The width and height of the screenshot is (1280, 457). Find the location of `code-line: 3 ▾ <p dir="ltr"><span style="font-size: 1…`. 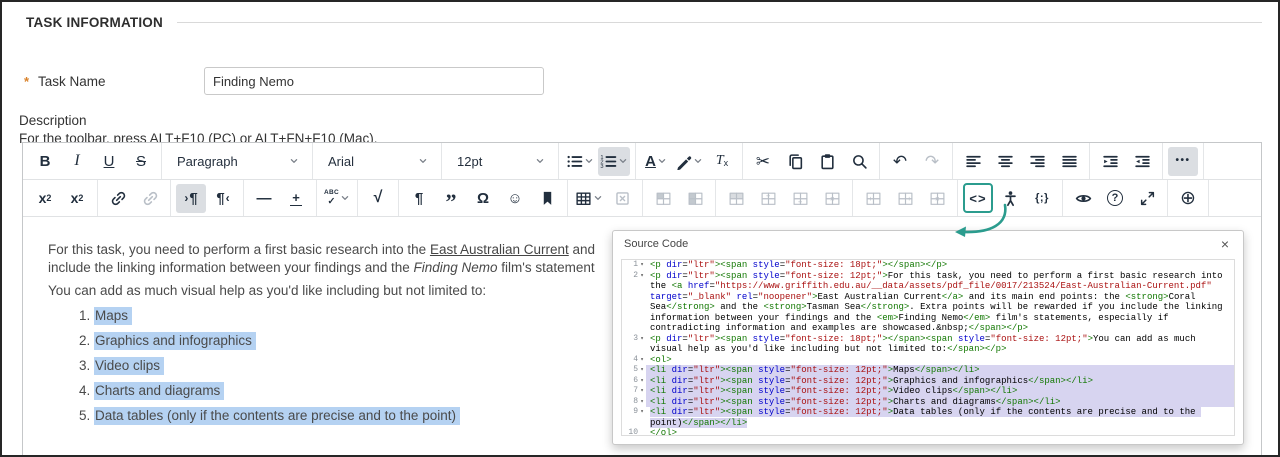

code-line: 3 ▾ <p dir="ltr"><span style="font-size: 1… is located at coordinates (928, 344).